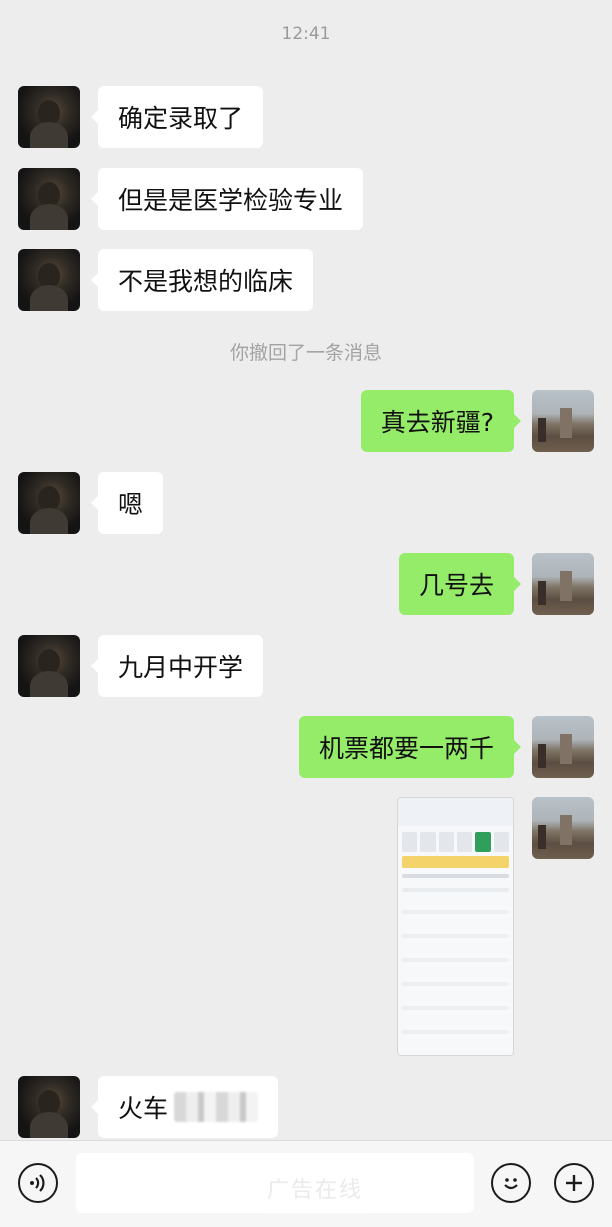  What do you see at coordinates (455, 842) in the screenshot?
I see `screenshot-date-strip` at bounding box center [455, 842].